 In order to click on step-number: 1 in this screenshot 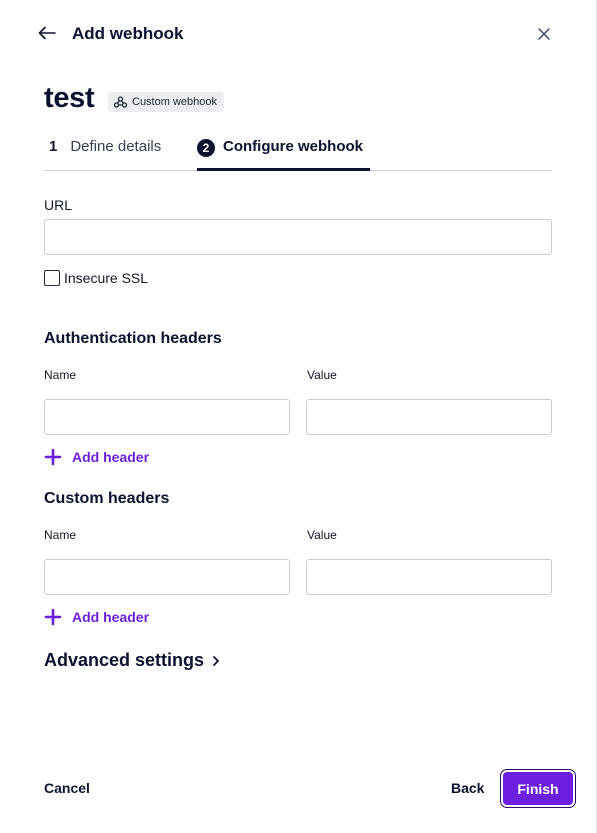, I will do `click(53, 146)`.